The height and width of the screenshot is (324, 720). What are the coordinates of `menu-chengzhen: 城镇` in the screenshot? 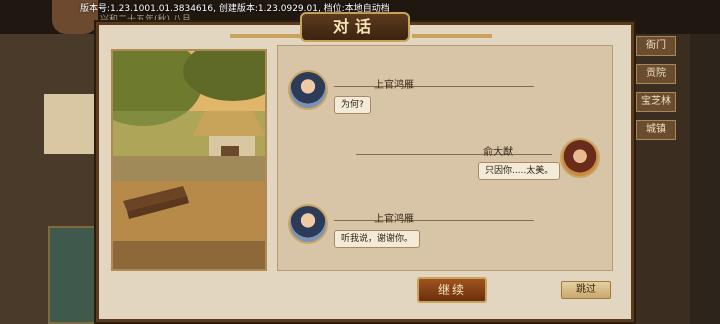 It's located at (656, 130).